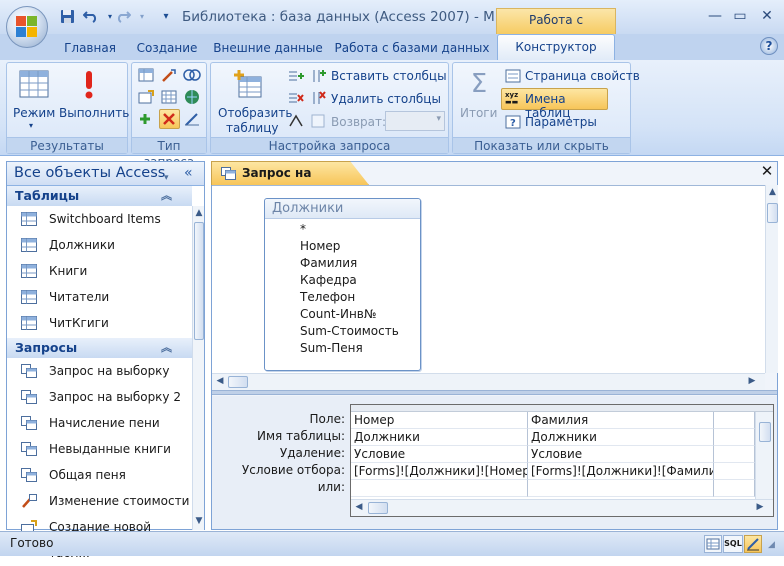  Describe the element at coordinates (238, 382) in the screenshot. I see `diagram-hscroll-thumb` at that location.